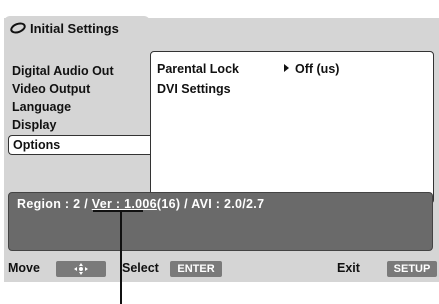 This screenshot has height=304, width=439. I want to click on menu-item-language: Language, so click(81, 107).